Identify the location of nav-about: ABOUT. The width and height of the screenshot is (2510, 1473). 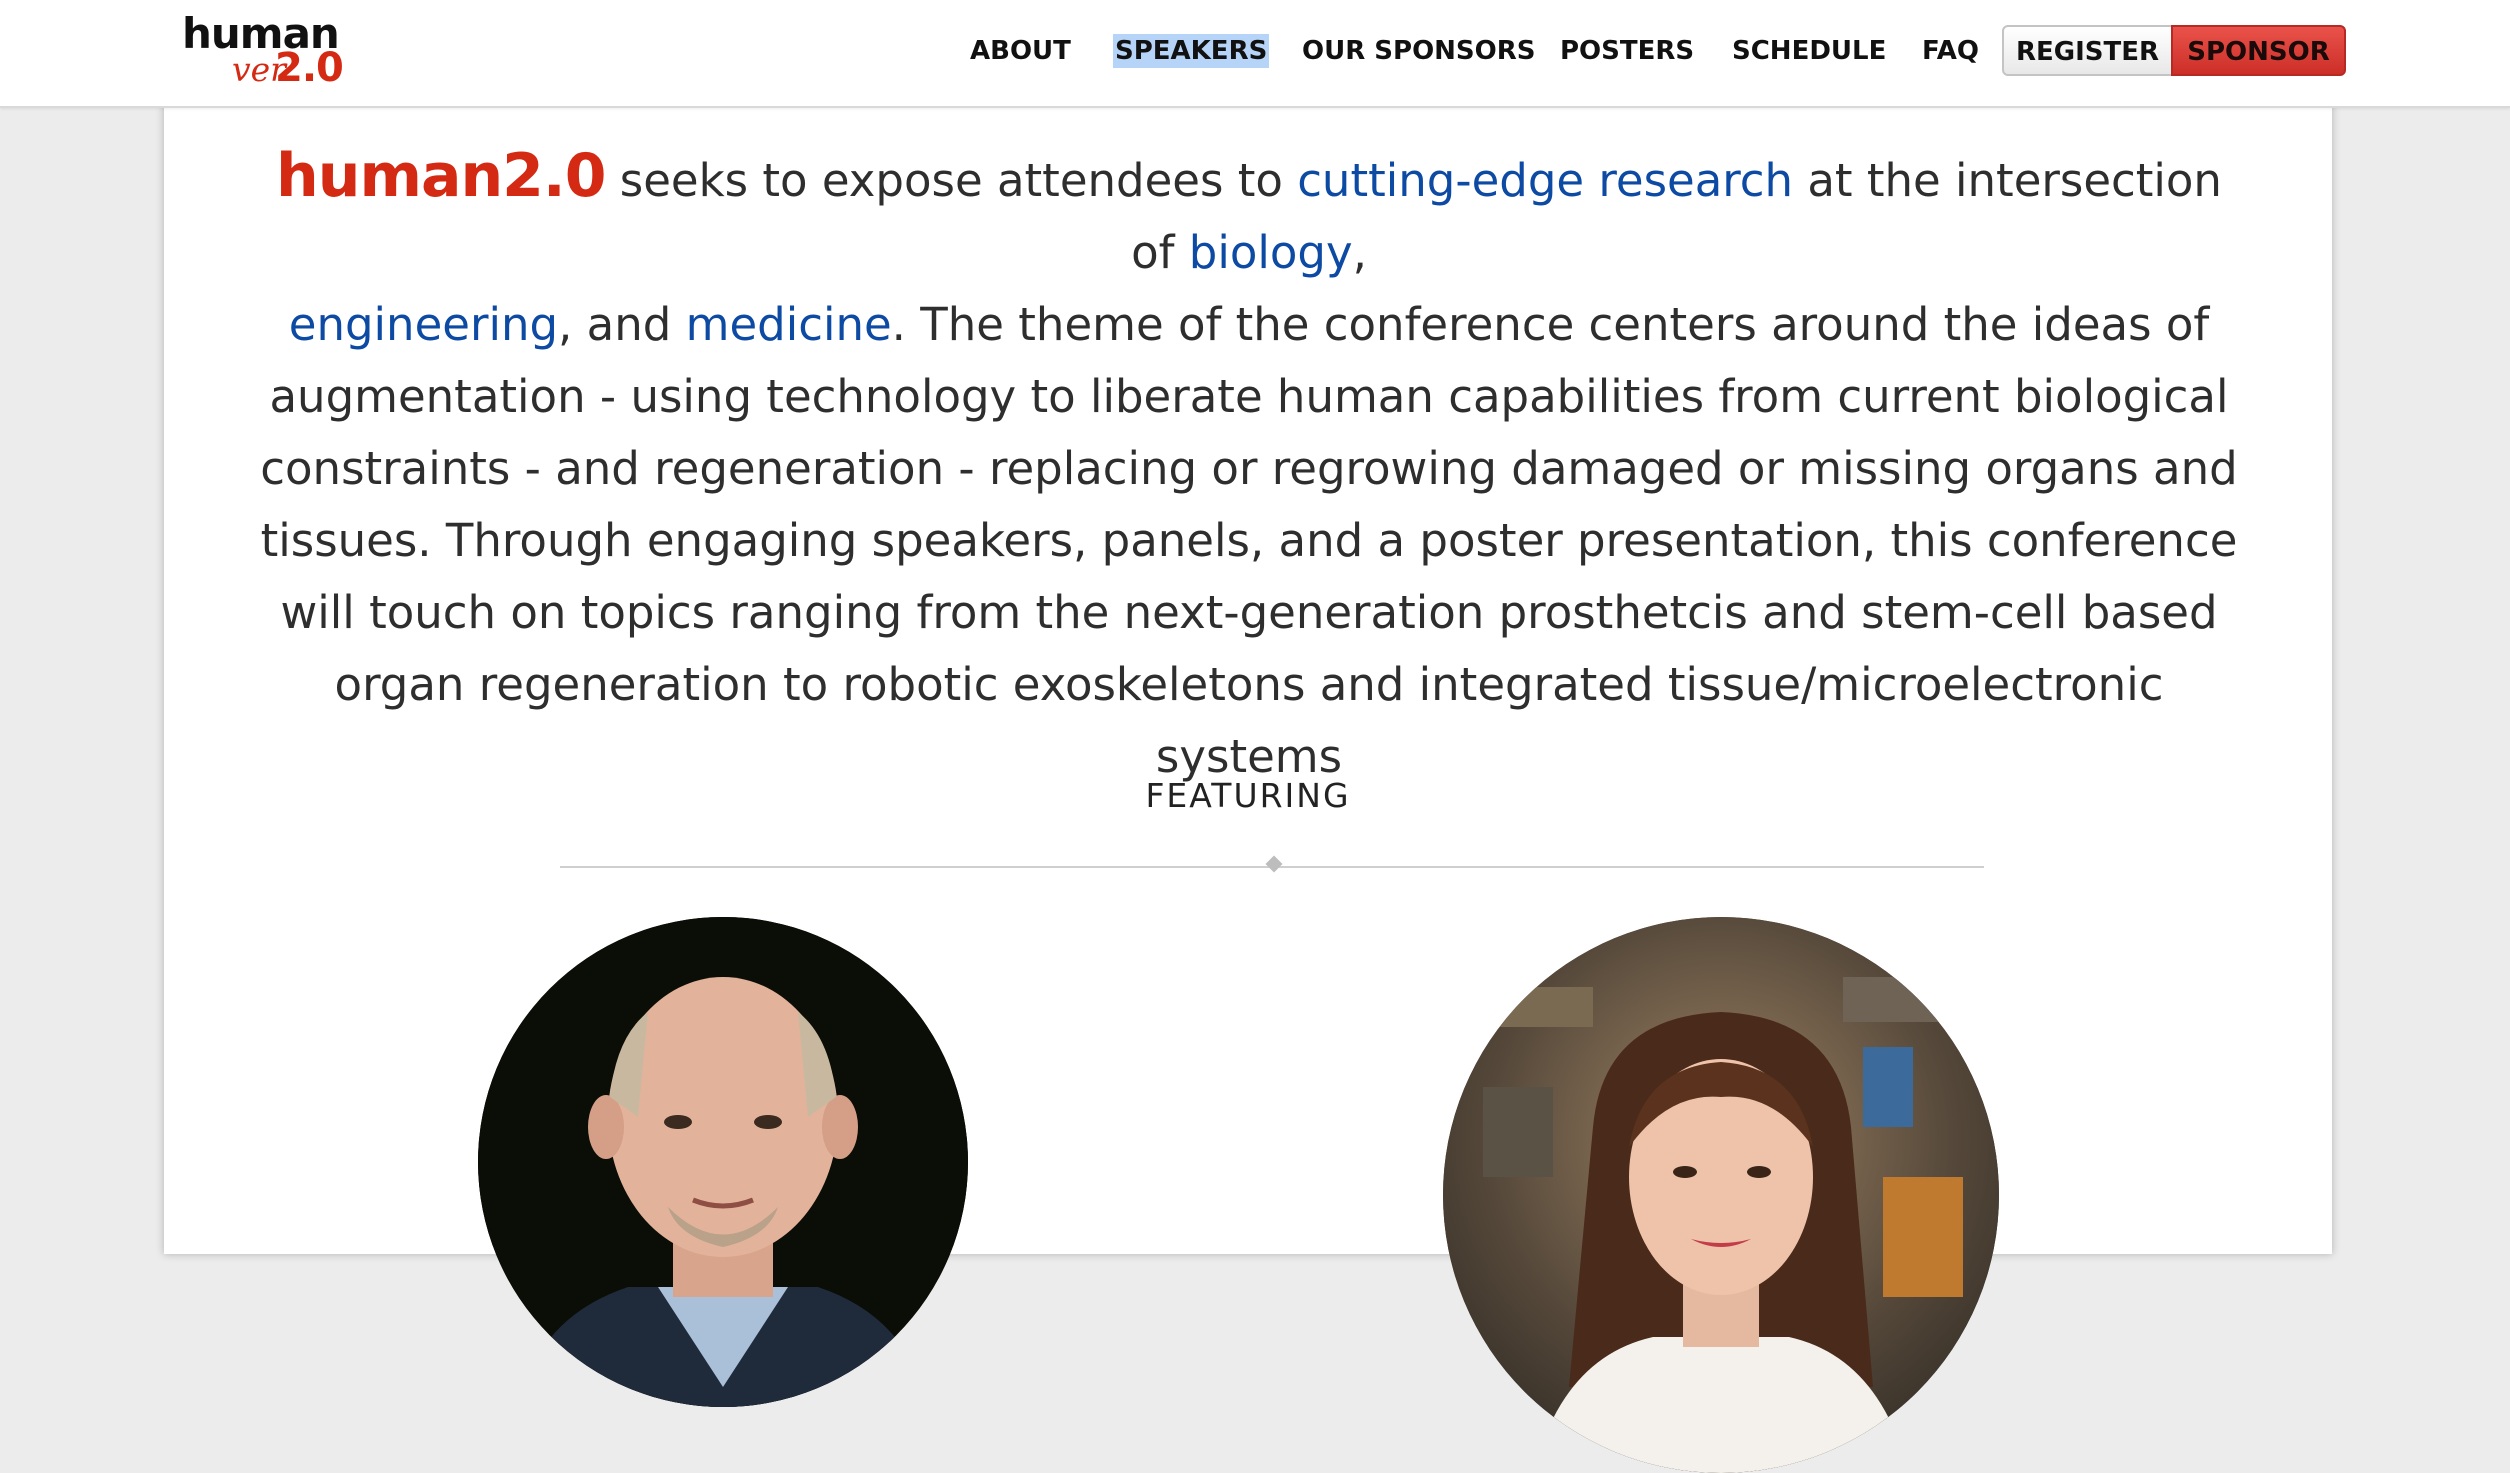
(1020, 51).